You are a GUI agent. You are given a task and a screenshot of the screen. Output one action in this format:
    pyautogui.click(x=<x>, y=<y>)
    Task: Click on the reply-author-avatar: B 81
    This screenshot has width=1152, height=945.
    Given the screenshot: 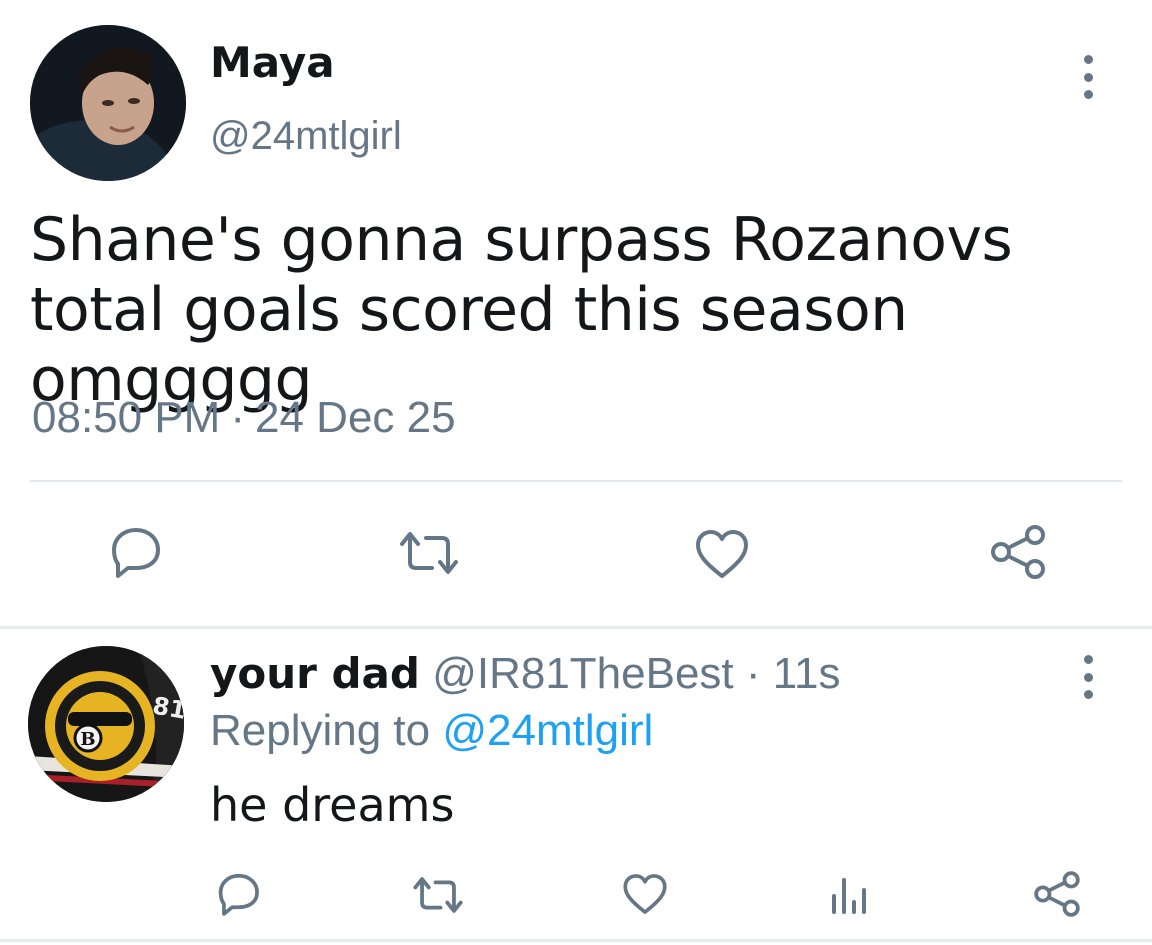 What is the action you would take?
    pyautogui.click(x=106, y=724)
    